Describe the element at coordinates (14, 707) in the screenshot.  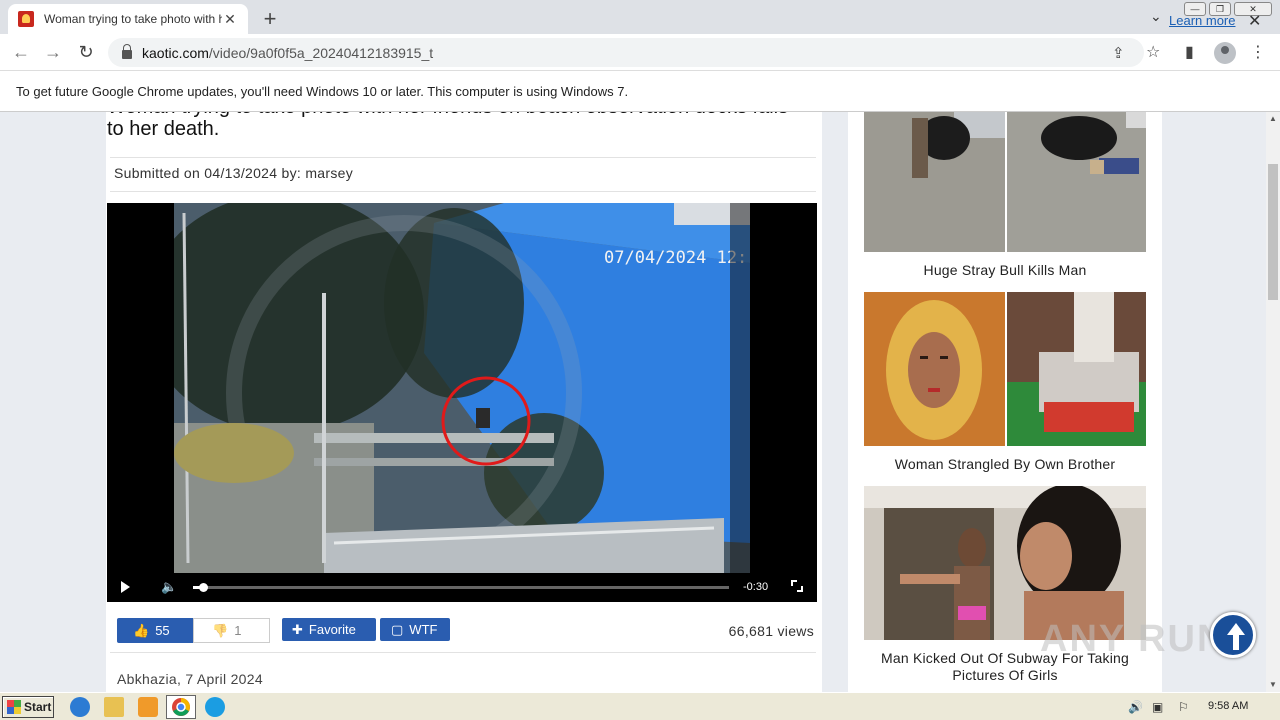
I see `windows-logo-icon` at that location.